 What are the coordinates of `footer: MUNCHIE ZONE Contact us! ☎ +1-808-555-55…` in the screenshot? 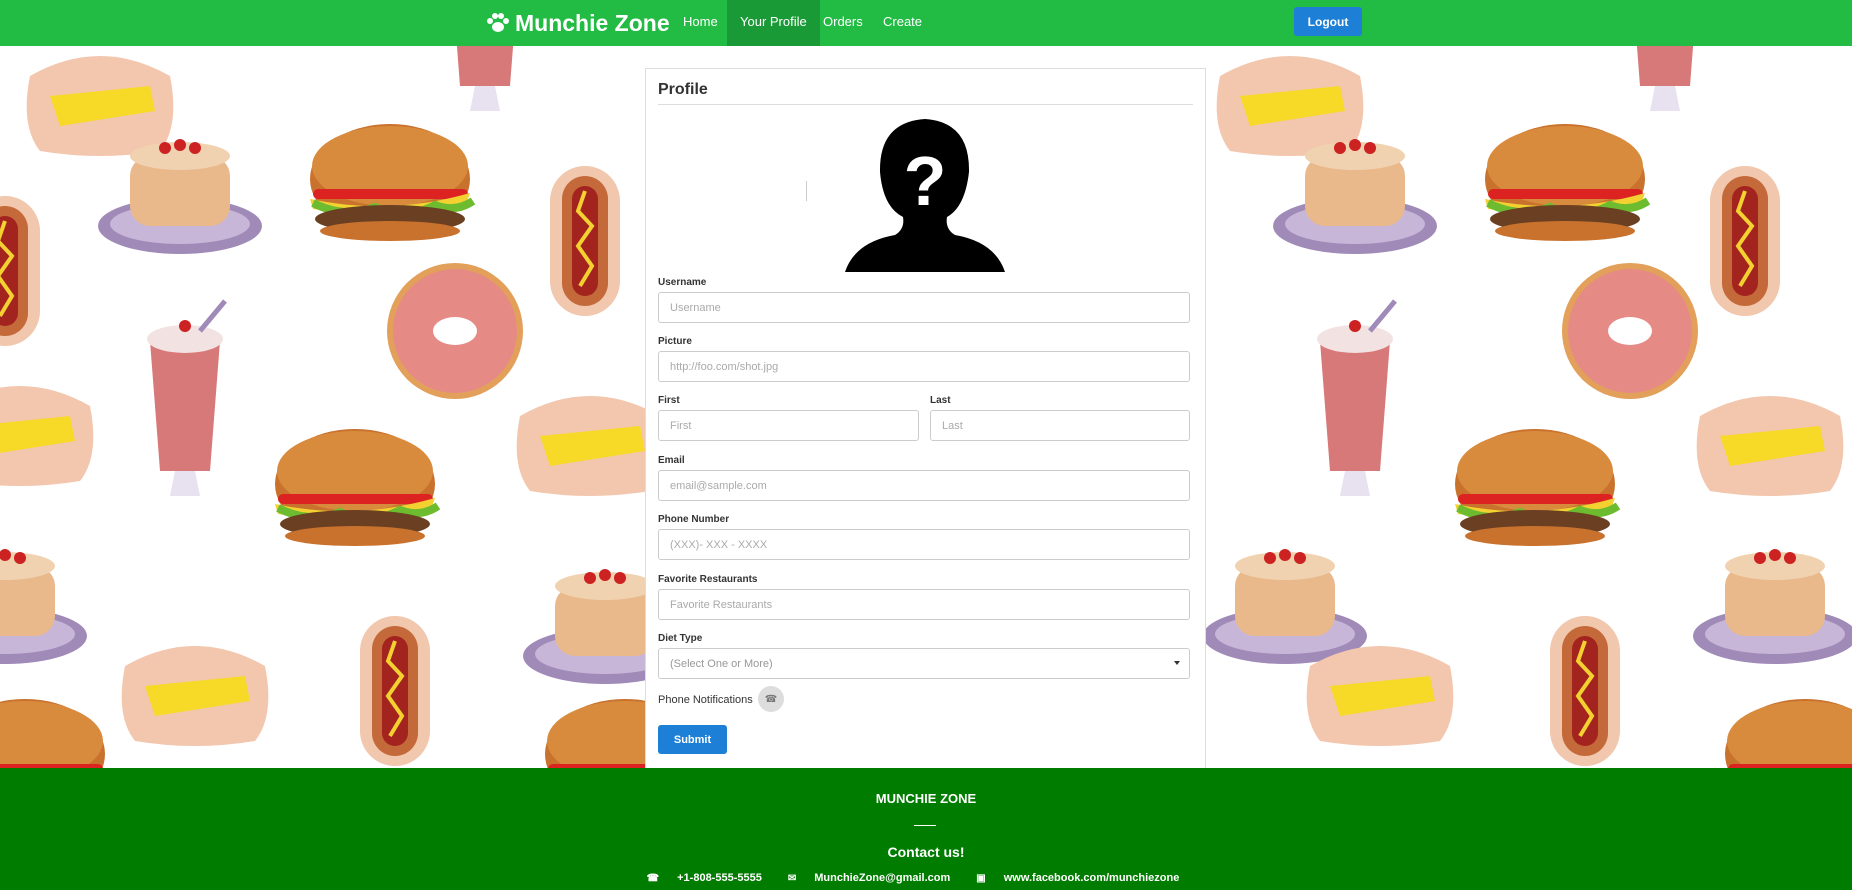 It's located at (926, 829).